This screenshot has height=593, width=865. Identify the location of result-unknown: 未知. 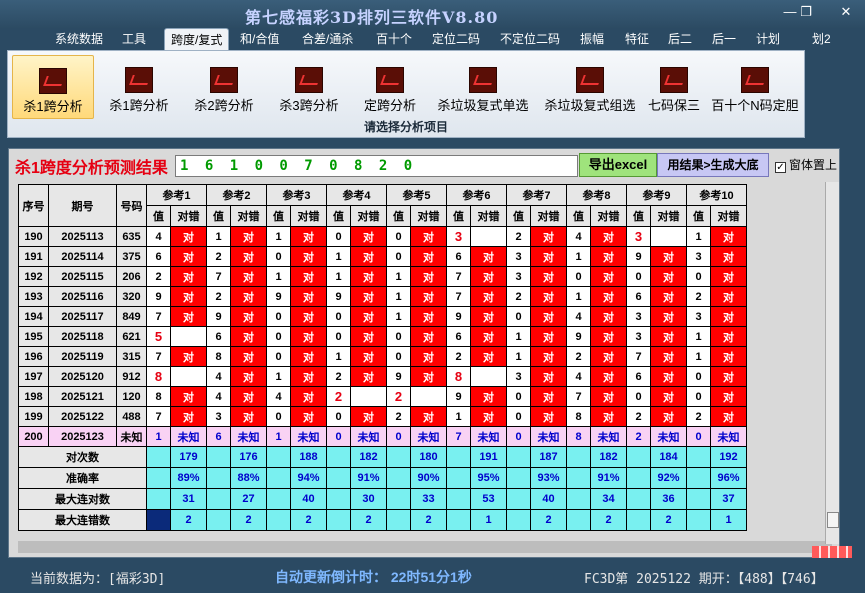
(668, 436).